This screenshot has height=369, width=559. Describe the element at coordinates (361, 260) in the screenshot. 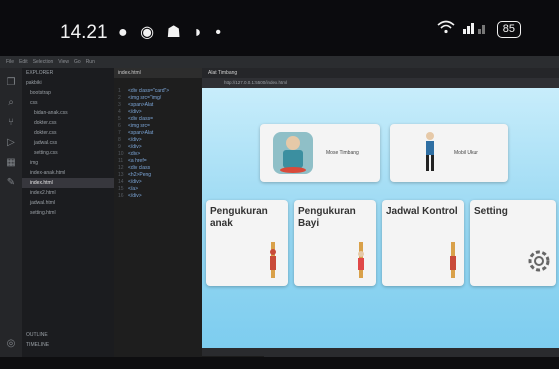

I see `baby-height-icon` at that location.